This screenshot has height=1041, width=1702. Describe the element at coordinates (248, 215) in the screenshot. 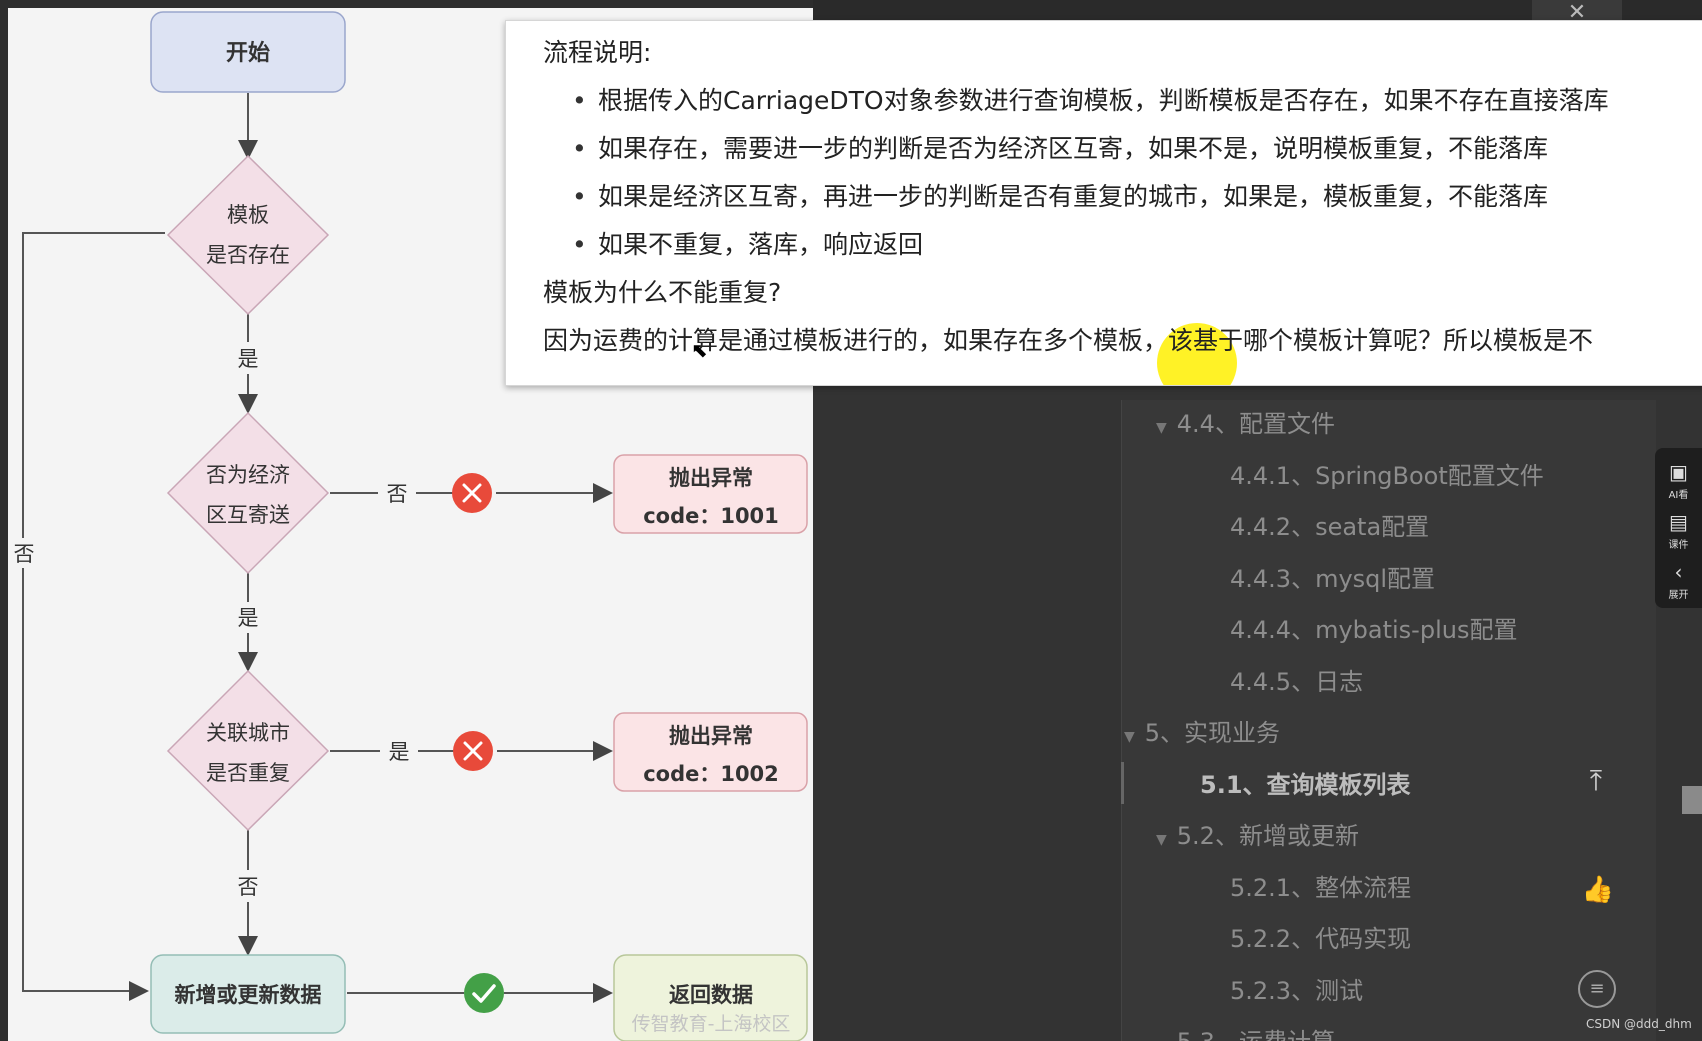

I see `decision1-line1: 模板` at that location.